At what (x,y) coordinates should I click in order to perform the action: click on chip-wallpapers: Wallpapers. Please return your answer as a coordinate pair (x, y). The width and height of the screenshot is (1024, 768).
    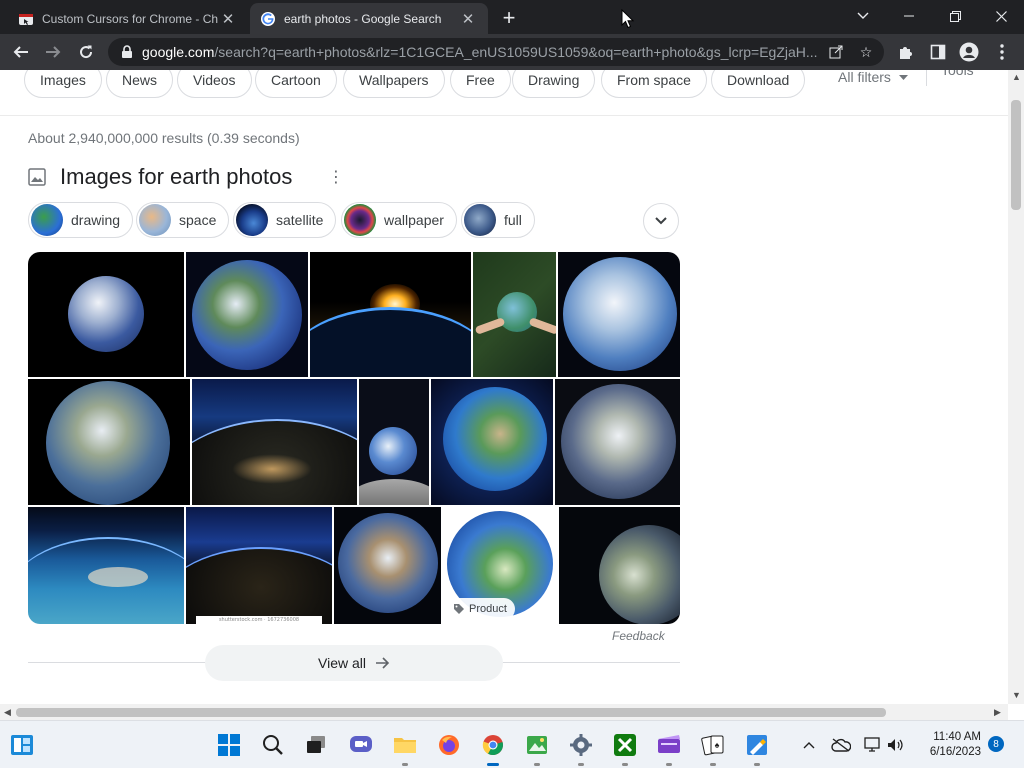
    Looking at the image, I should click on (394, 84).